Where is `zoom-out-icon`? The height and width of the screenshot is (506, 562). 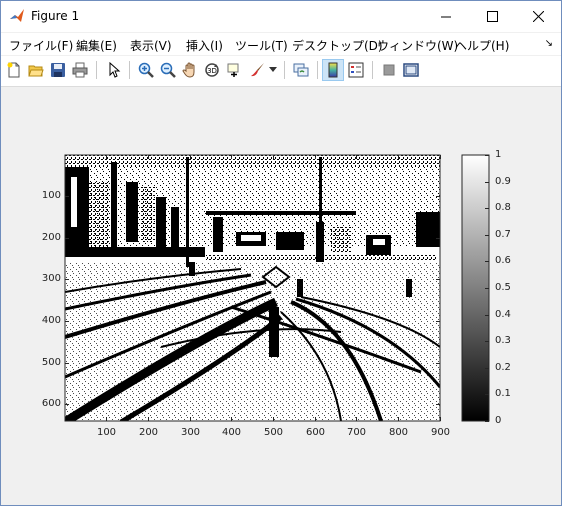
zoom-out-icon is located at coordinates (168, 70).